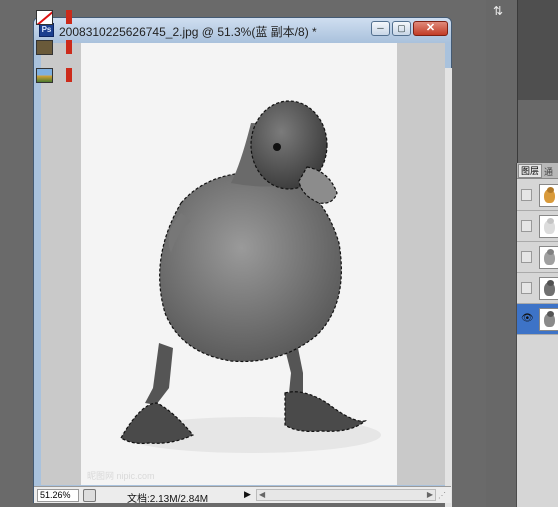  I want to click on layer-row-selected: 👁, so click(537, 319).